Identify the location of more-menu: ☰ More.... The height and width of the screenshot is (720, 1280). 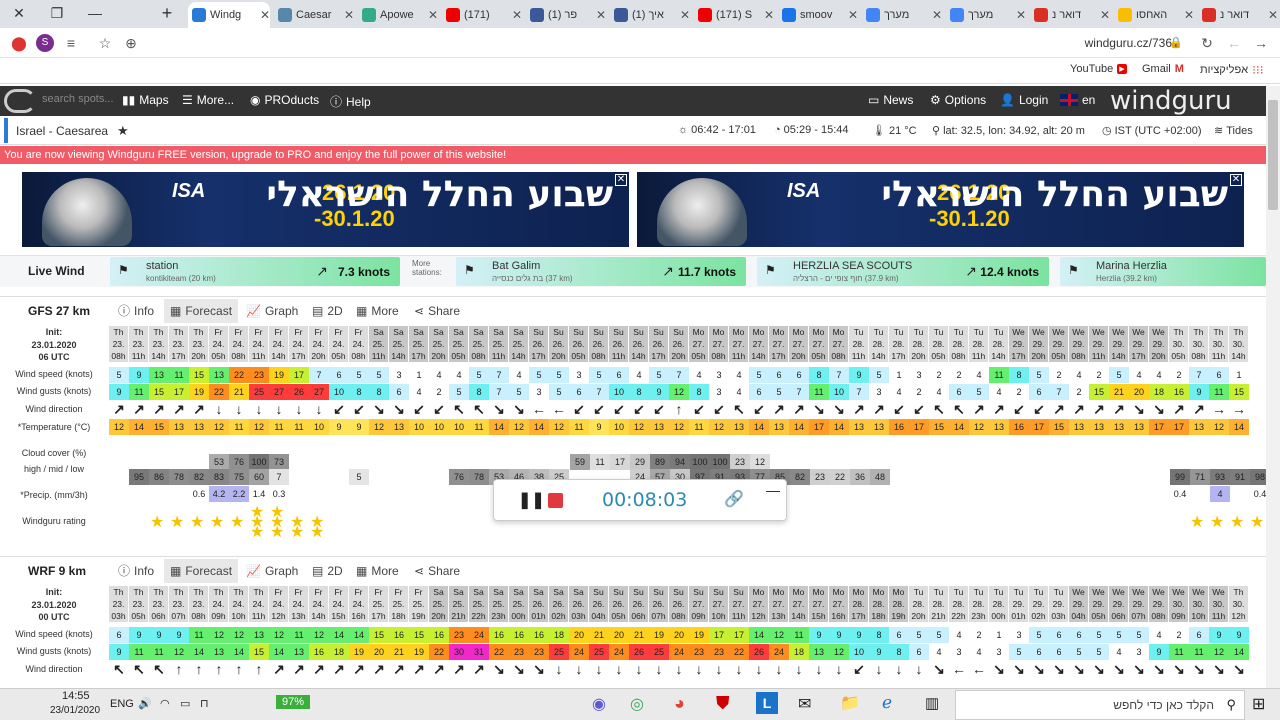
(208, 100).